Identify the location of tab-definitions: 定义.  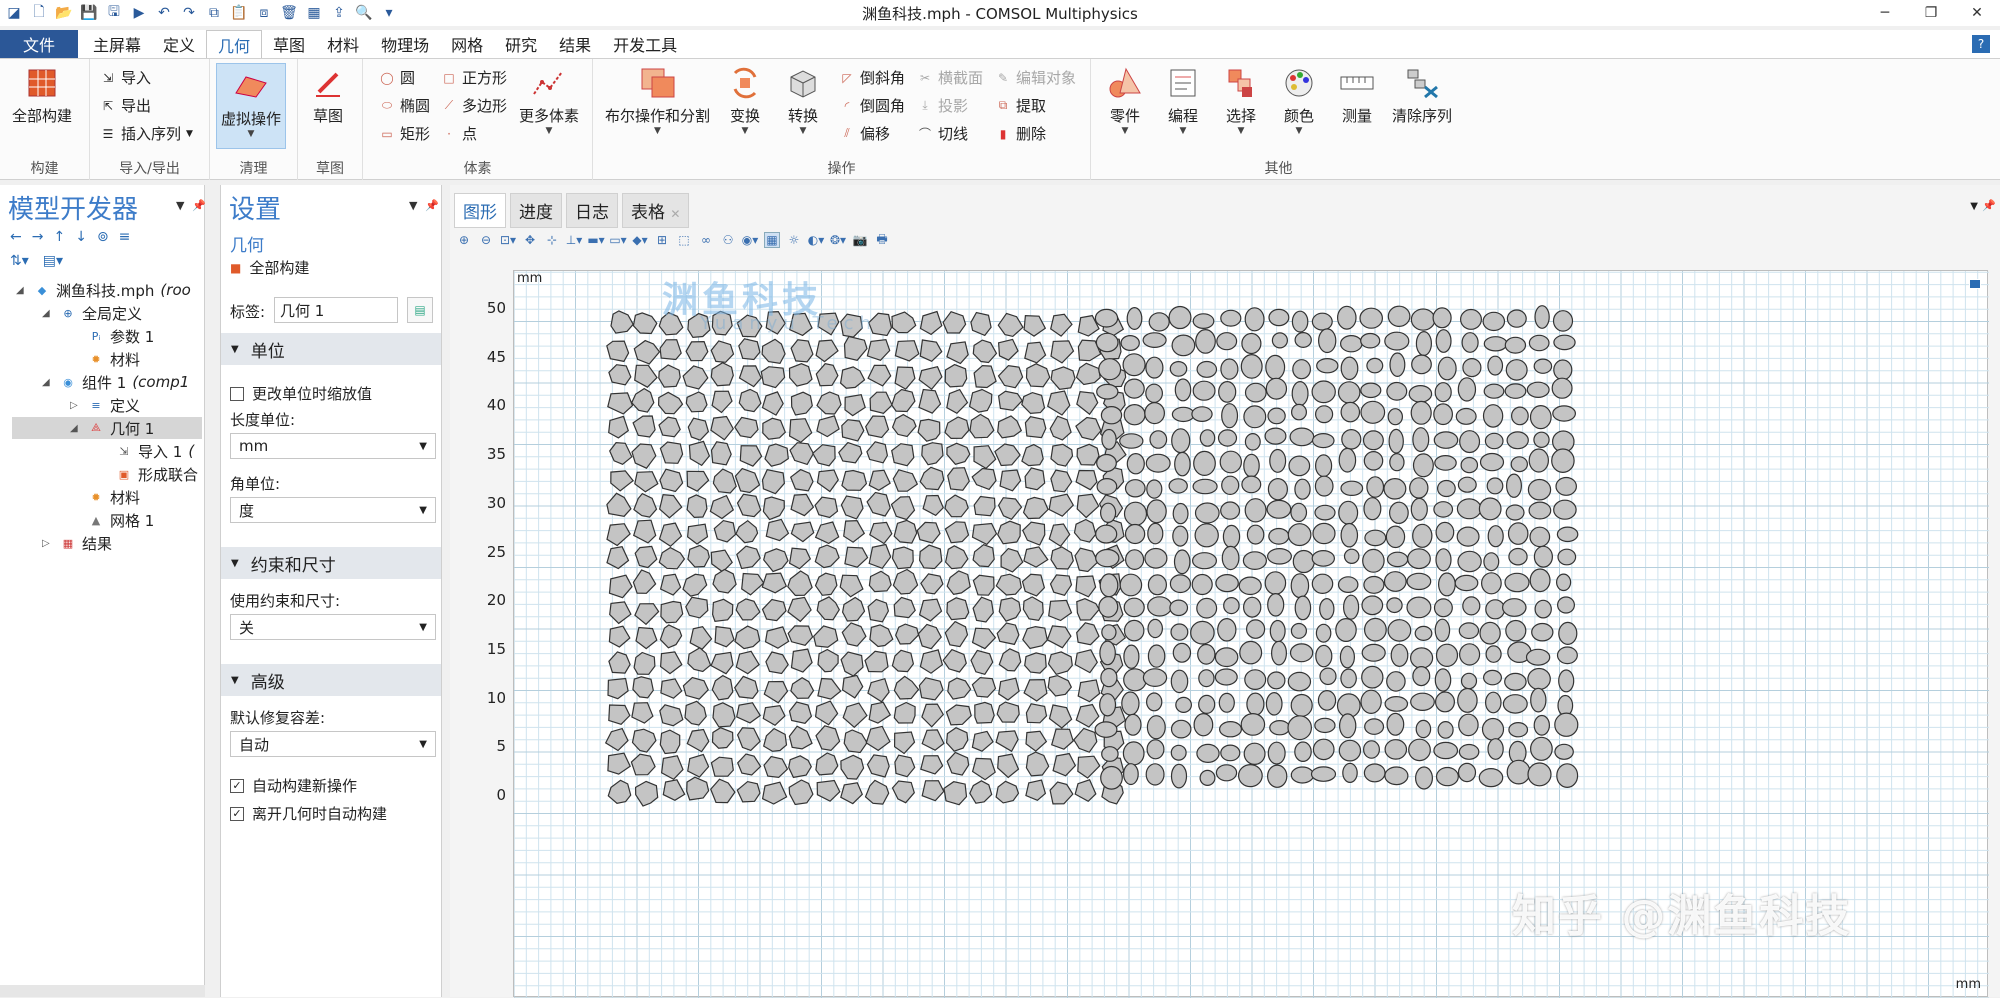
(179, 44).